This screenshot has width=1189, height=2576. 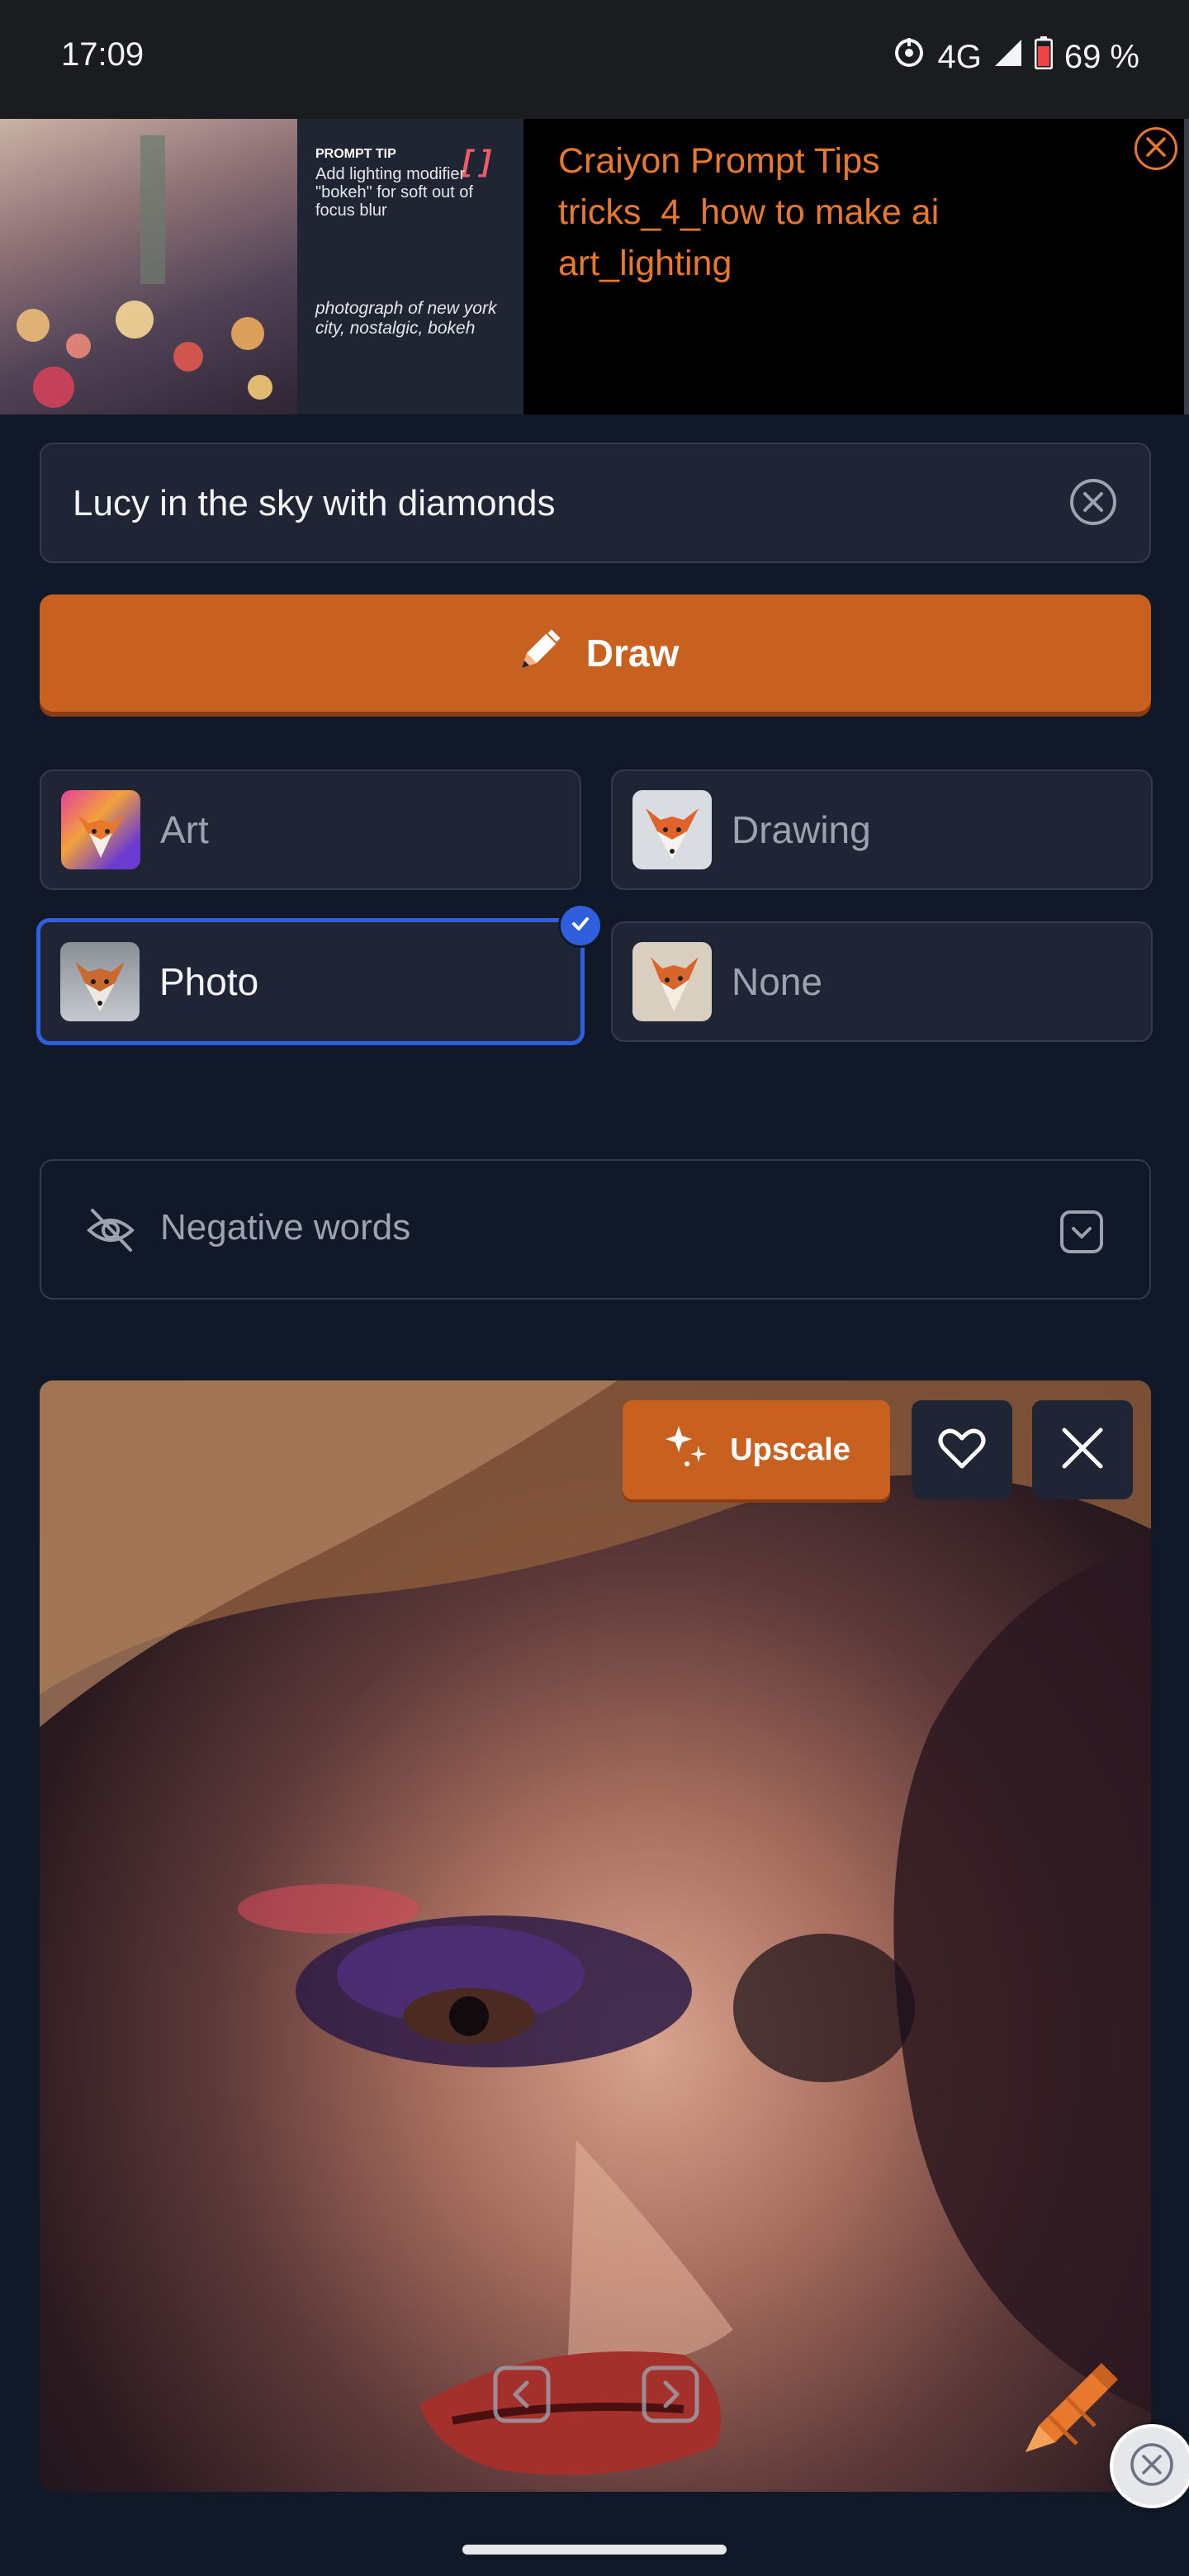 I want to click on checkmark-icon, so click(x=580, y=926).